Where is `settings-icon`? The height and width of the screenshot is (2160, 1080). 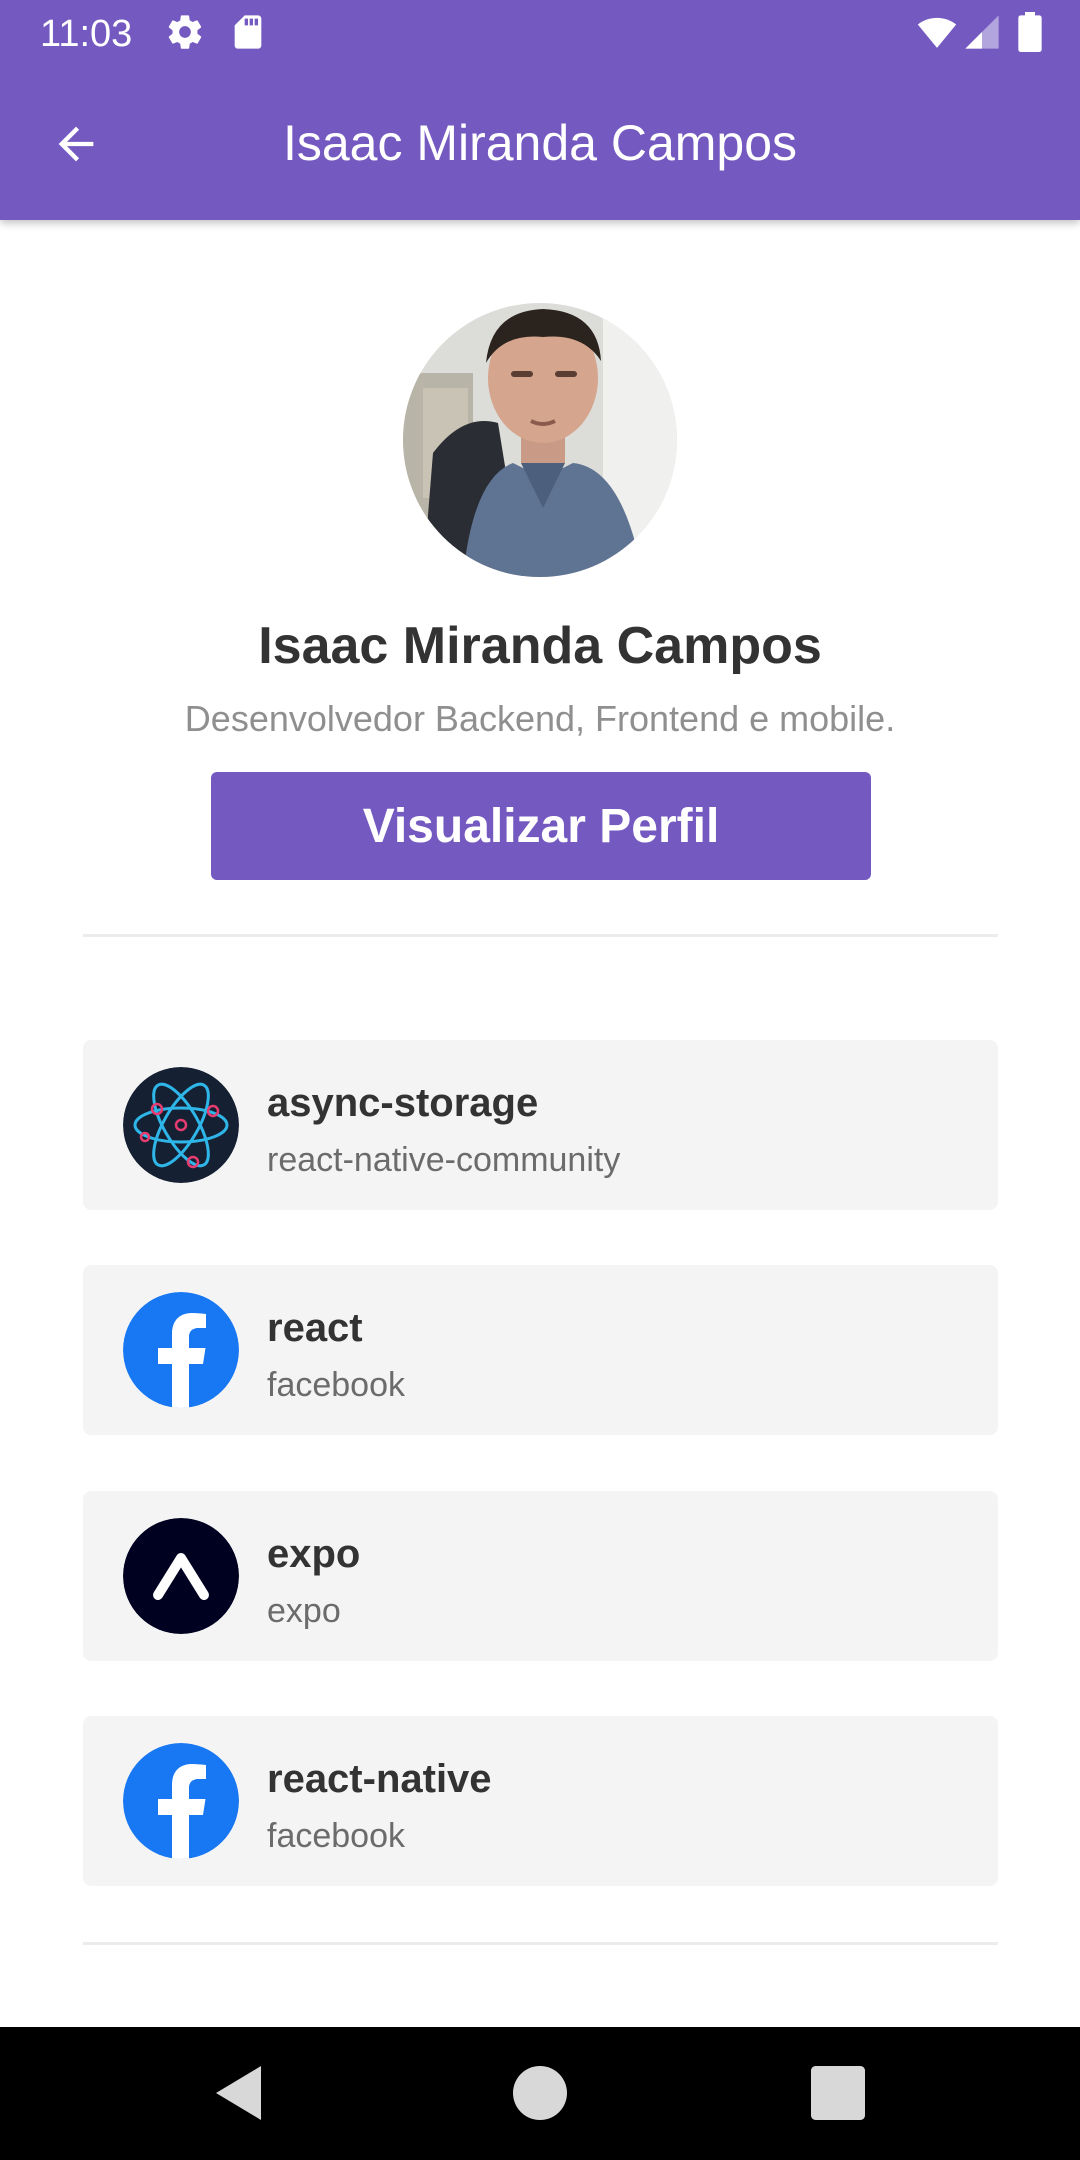
settings-icon is located at coordinates (185, 32).